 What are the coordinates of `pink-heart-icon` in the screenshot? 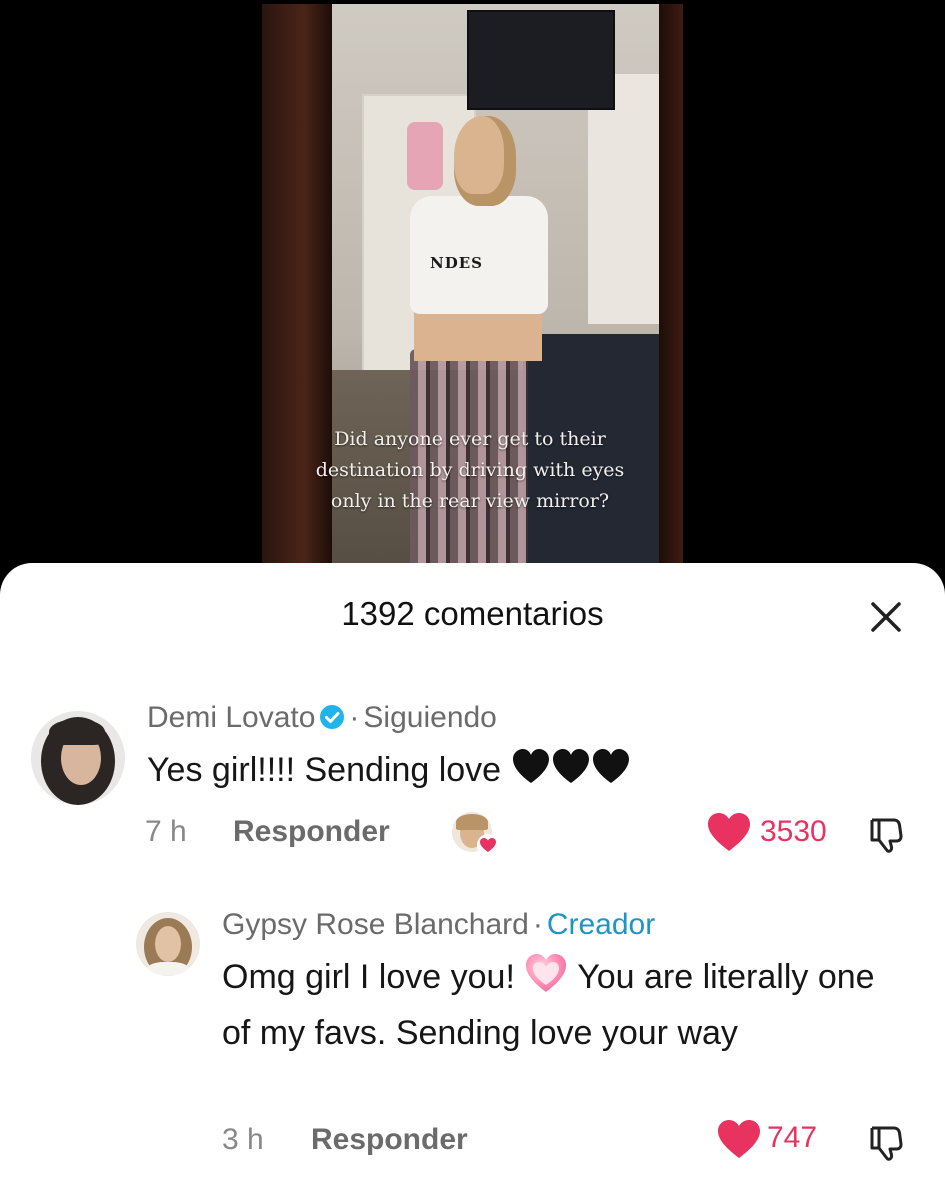 It's located at (546, 980).